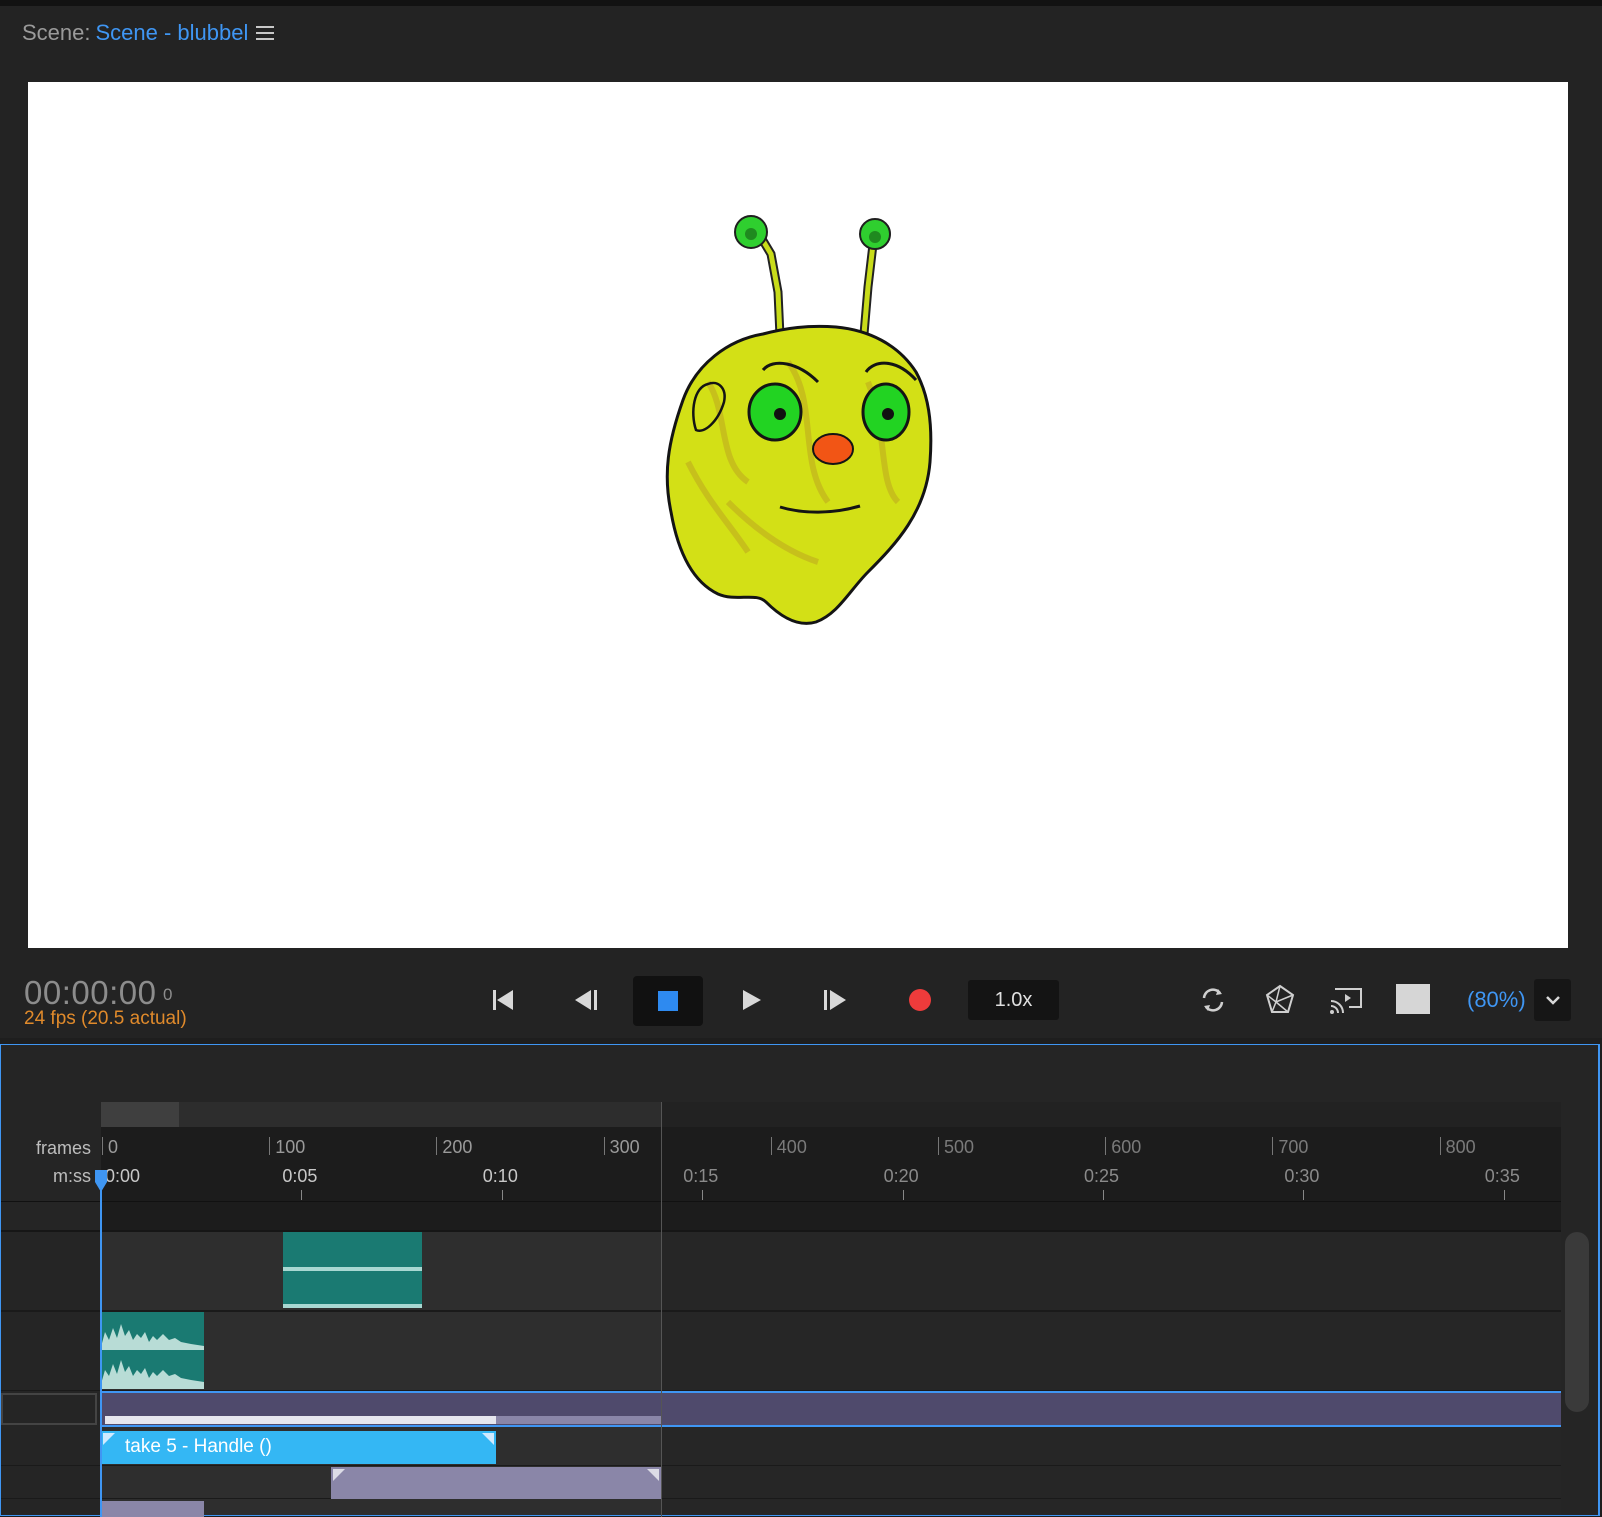  Describe the element at coordinates (298, 1447) in the screenshot. I see `take-clip: take 5 - Handle ()` at that location.